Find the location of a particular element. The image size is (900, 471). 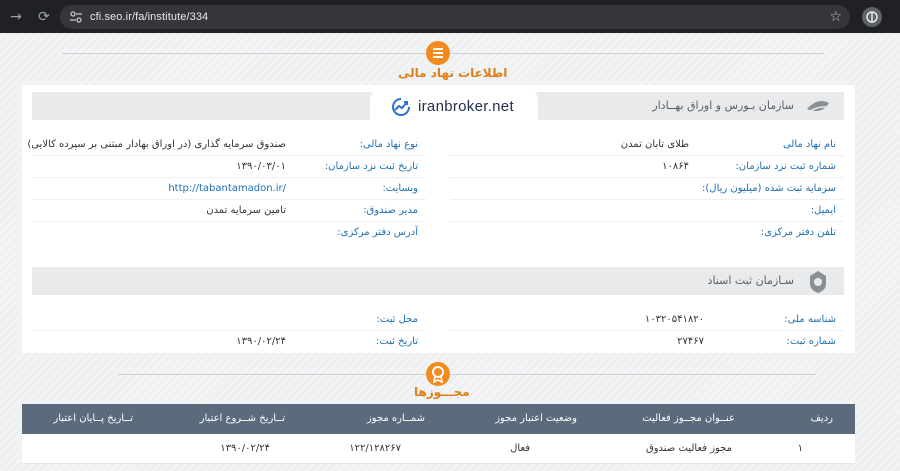

field-label: تاریخ ثبت: is located at coordinates (396, 341).